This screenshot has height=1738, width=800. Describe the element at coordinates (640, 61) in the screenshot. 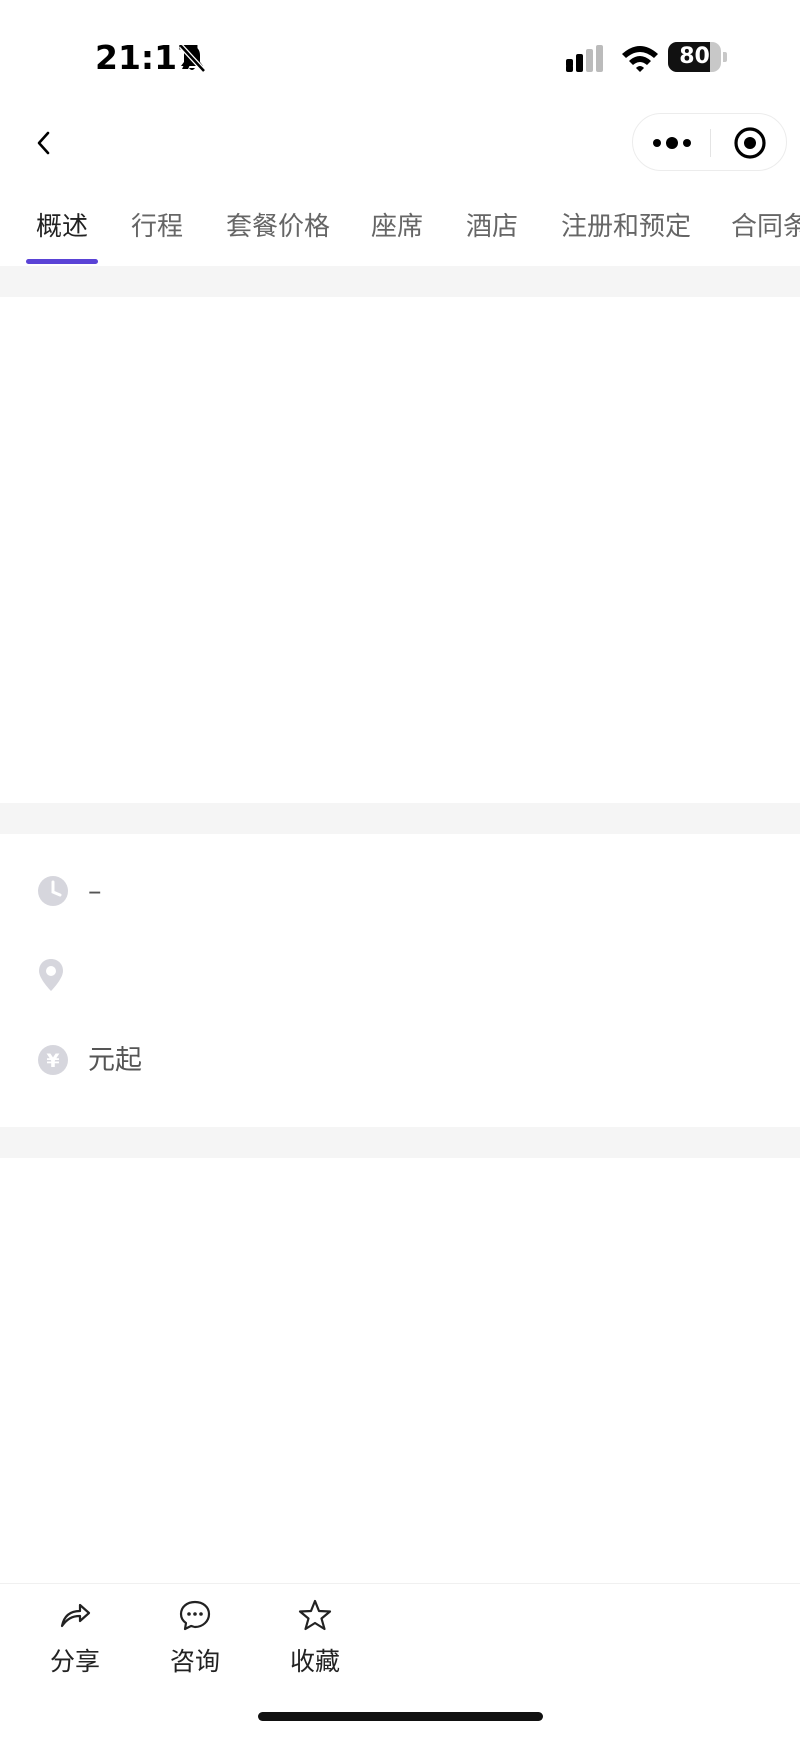

I see `wifi-icon` at that location.